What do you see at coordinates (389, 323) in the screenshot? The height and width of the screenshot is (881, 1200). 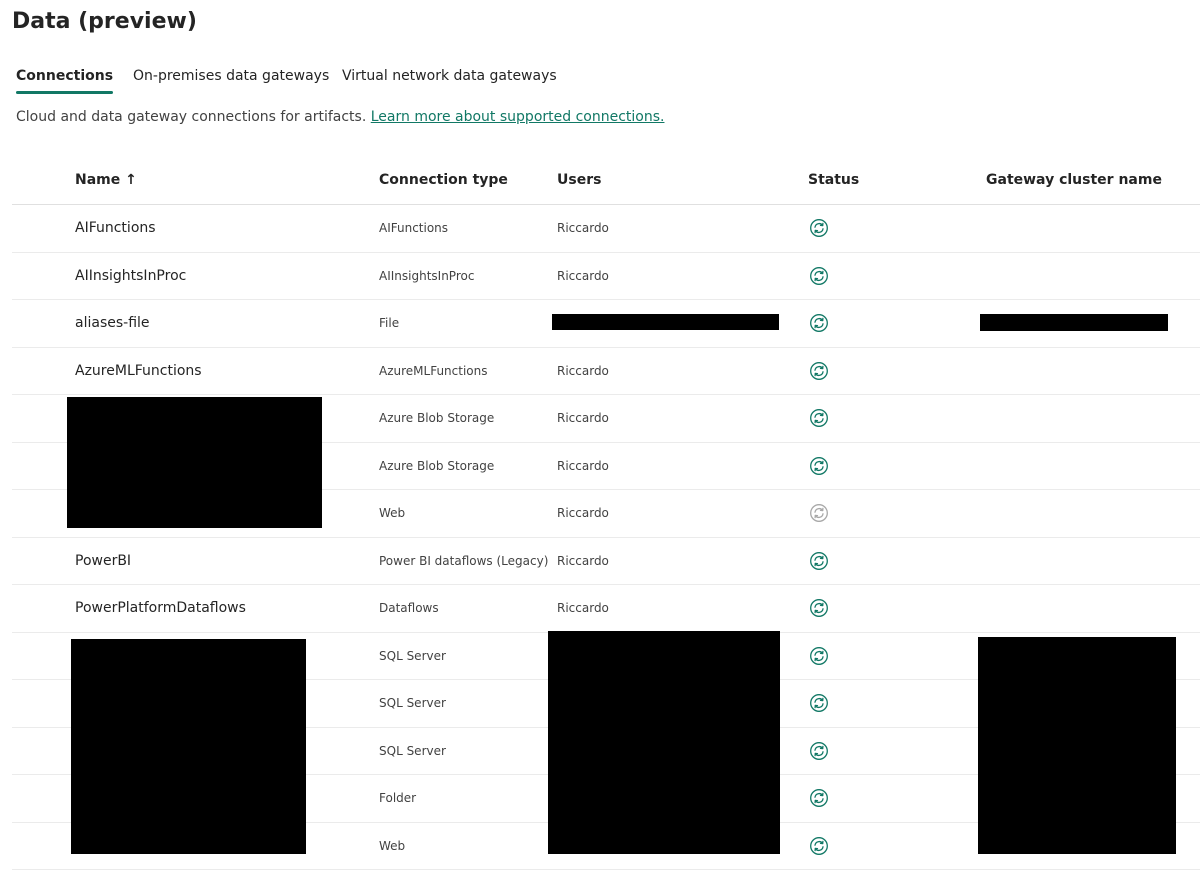 I see `connection-type: File` at bounding box center [389, 323].